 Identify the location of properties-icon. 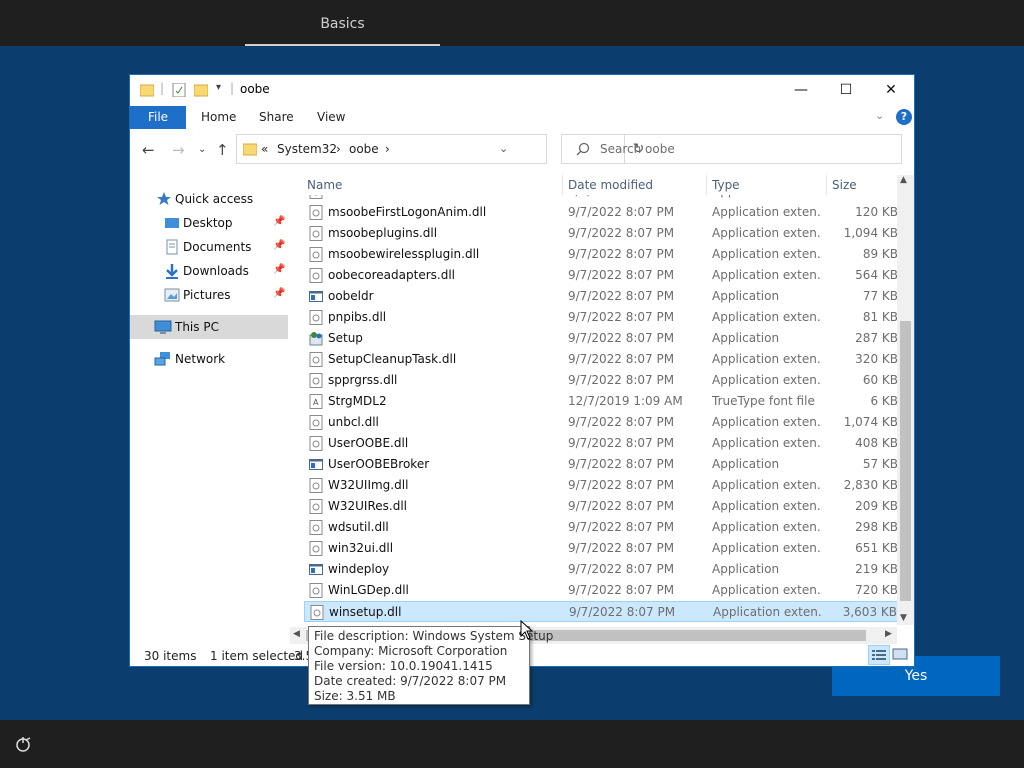
(179, 91).